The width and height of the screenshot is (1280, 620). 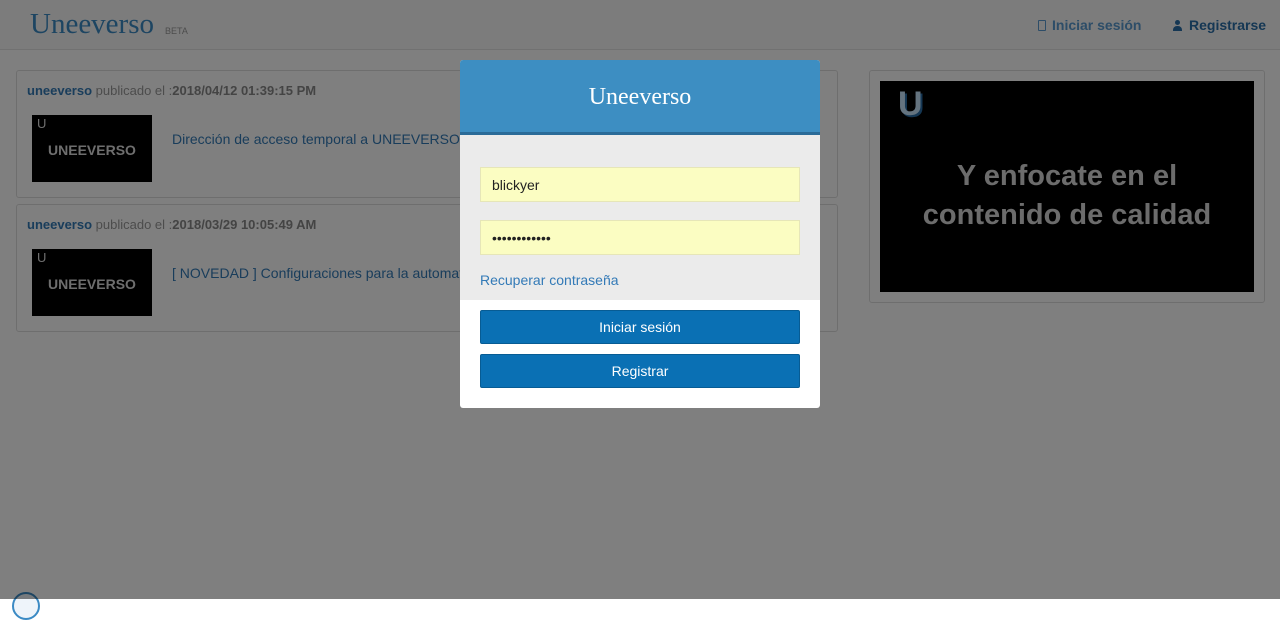 I want to click on modal-body: Recuperar contraseña, so click(x=640, y=217).